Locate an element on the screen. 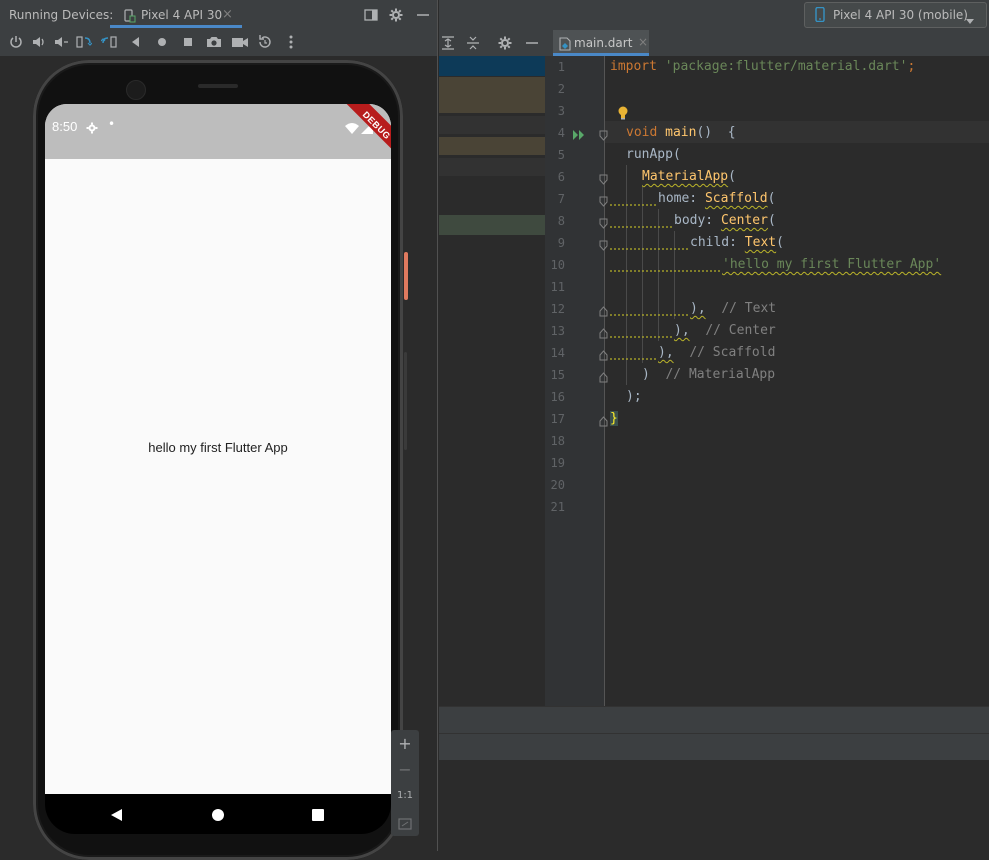 The image size is (989, 860). lightbulb-icon is located at coordinates (623, 112).